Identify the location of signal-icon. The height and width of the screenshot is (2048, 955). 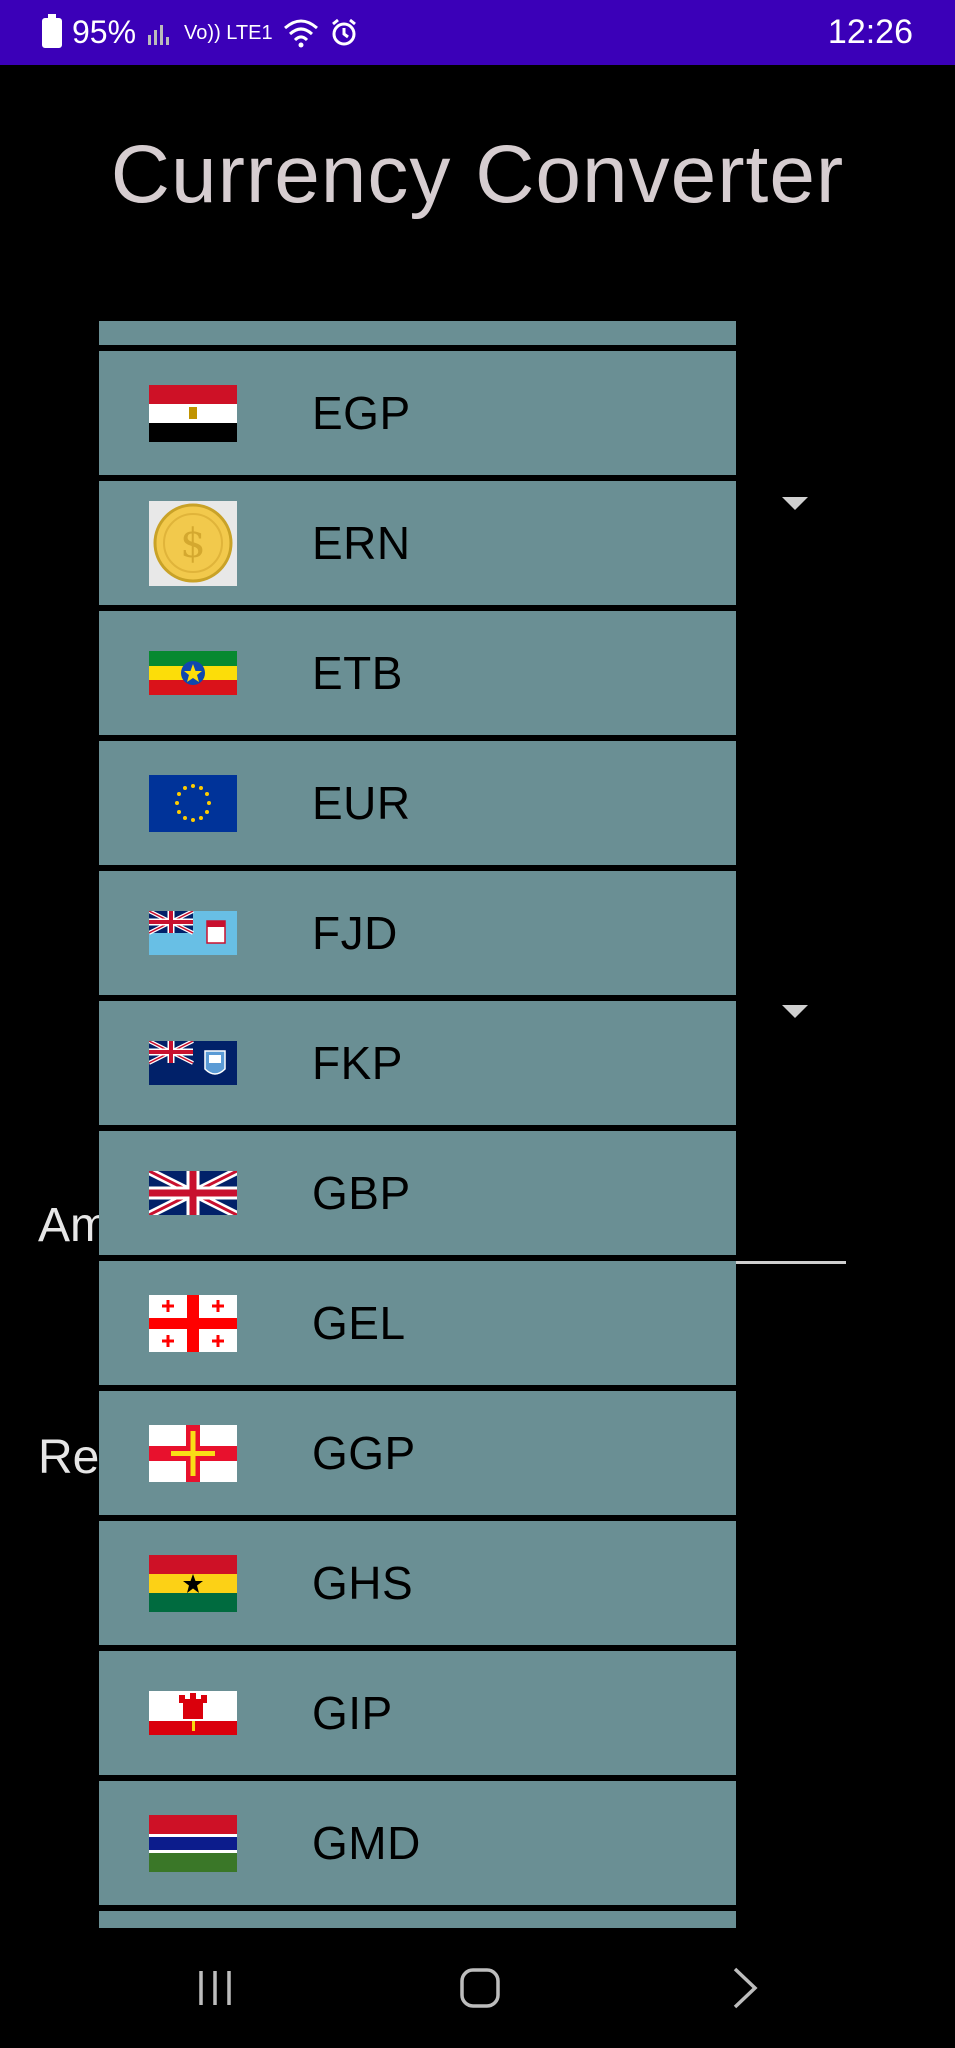
(159, 34).